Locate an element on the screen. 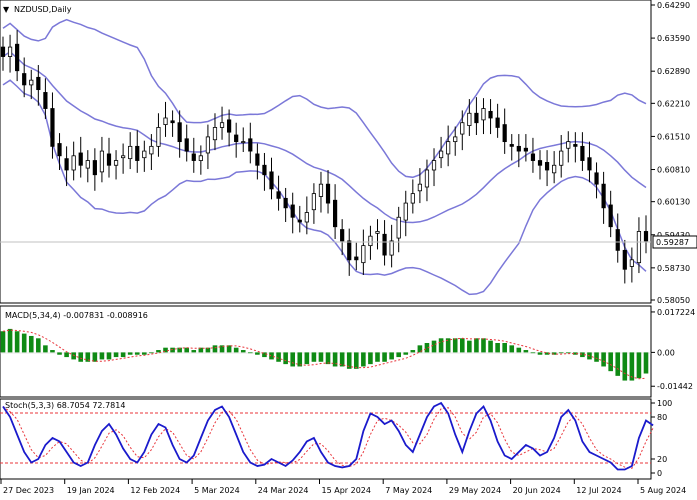  price-tick-label: 0.62890 is located at coordinates (673, 71).